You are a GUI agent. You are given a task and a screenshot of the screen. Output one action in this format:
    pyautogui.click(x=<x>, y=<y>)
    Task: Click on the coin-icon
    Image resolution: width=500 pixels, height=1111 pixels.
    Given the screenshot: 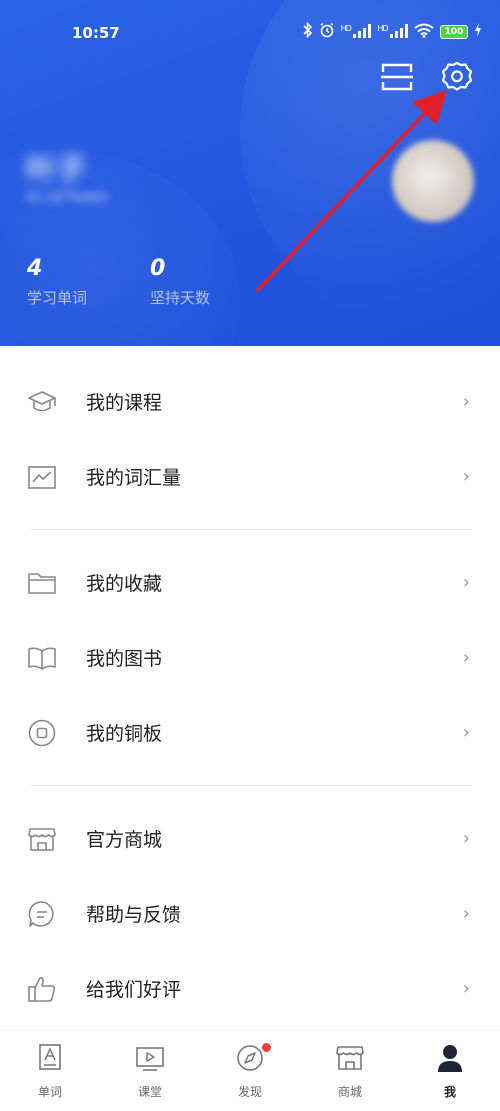 What is the action you would take?
    pyautogui.click(x=42, y=733)
    